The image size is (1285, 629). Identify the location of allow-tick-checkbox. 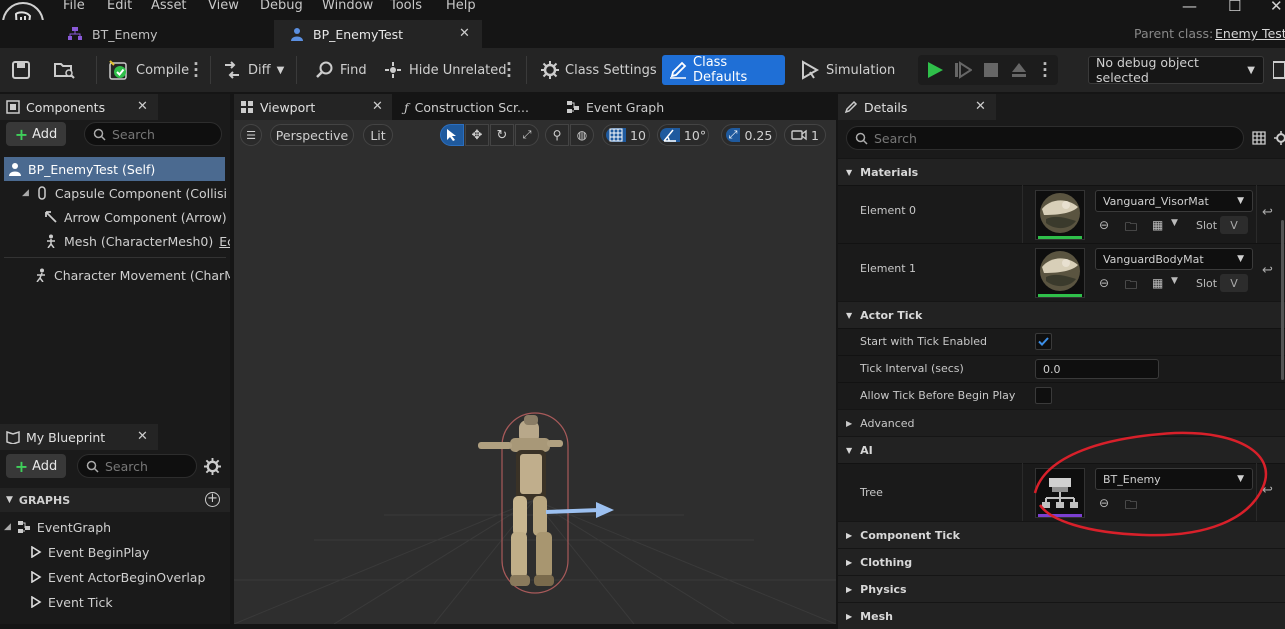
(1043, 395).